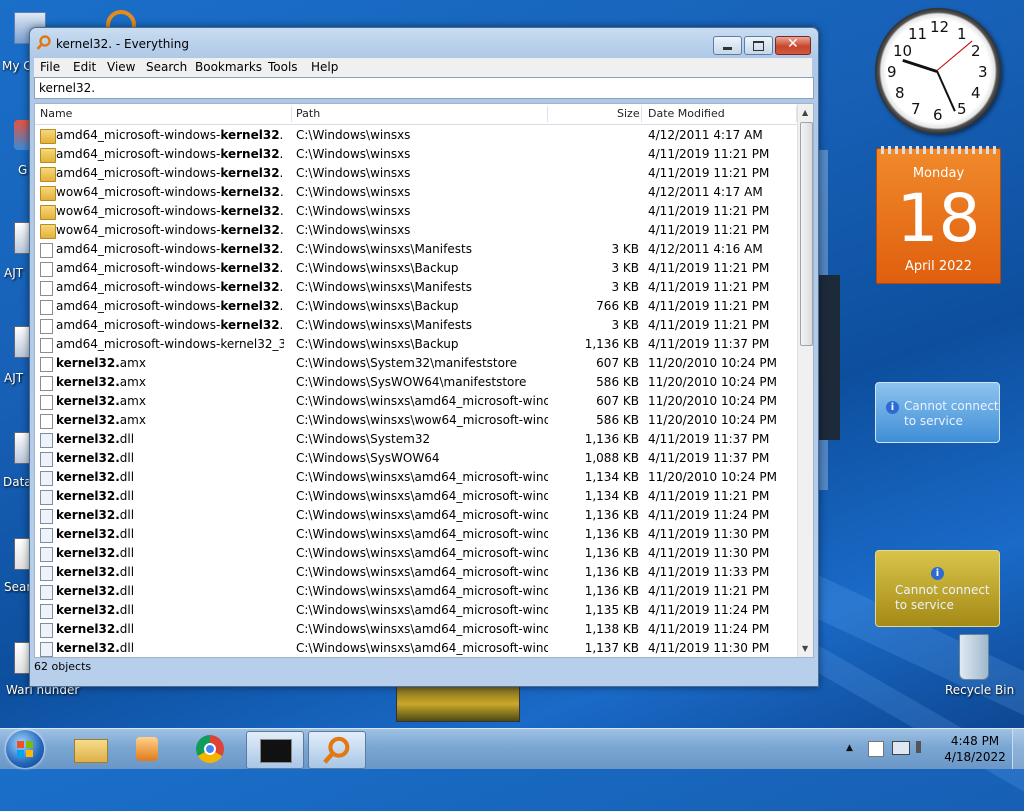 The height and width of the screenshot is (811, 1024). What do you see at coordinates (210, 749) in the screenshot?
I see `taskbar-chrome-button` at bounding box center [210, 749].